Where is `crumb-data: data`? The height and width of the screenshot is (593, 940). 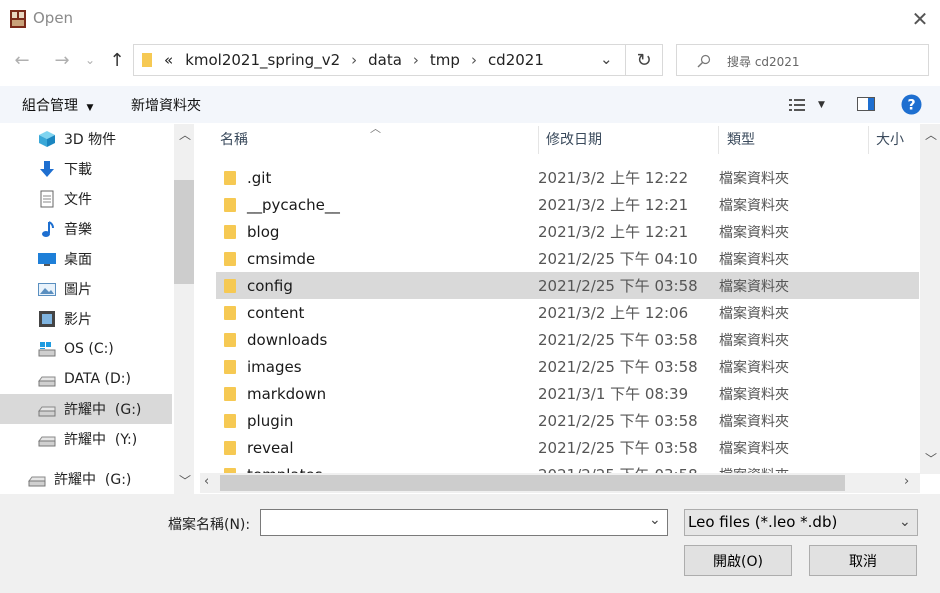
crumb-data: data is located at coordinates (385, 60).